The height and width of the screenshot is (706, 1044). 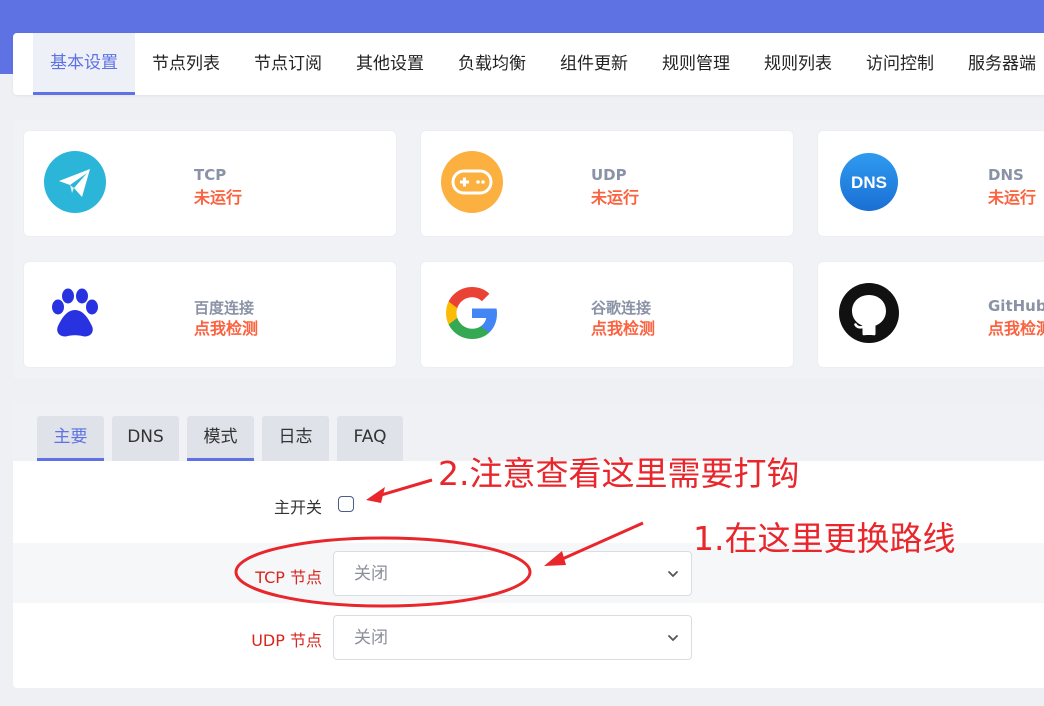 I want to click on tab-access-control: 访问控制, so click(x=900, y=64).